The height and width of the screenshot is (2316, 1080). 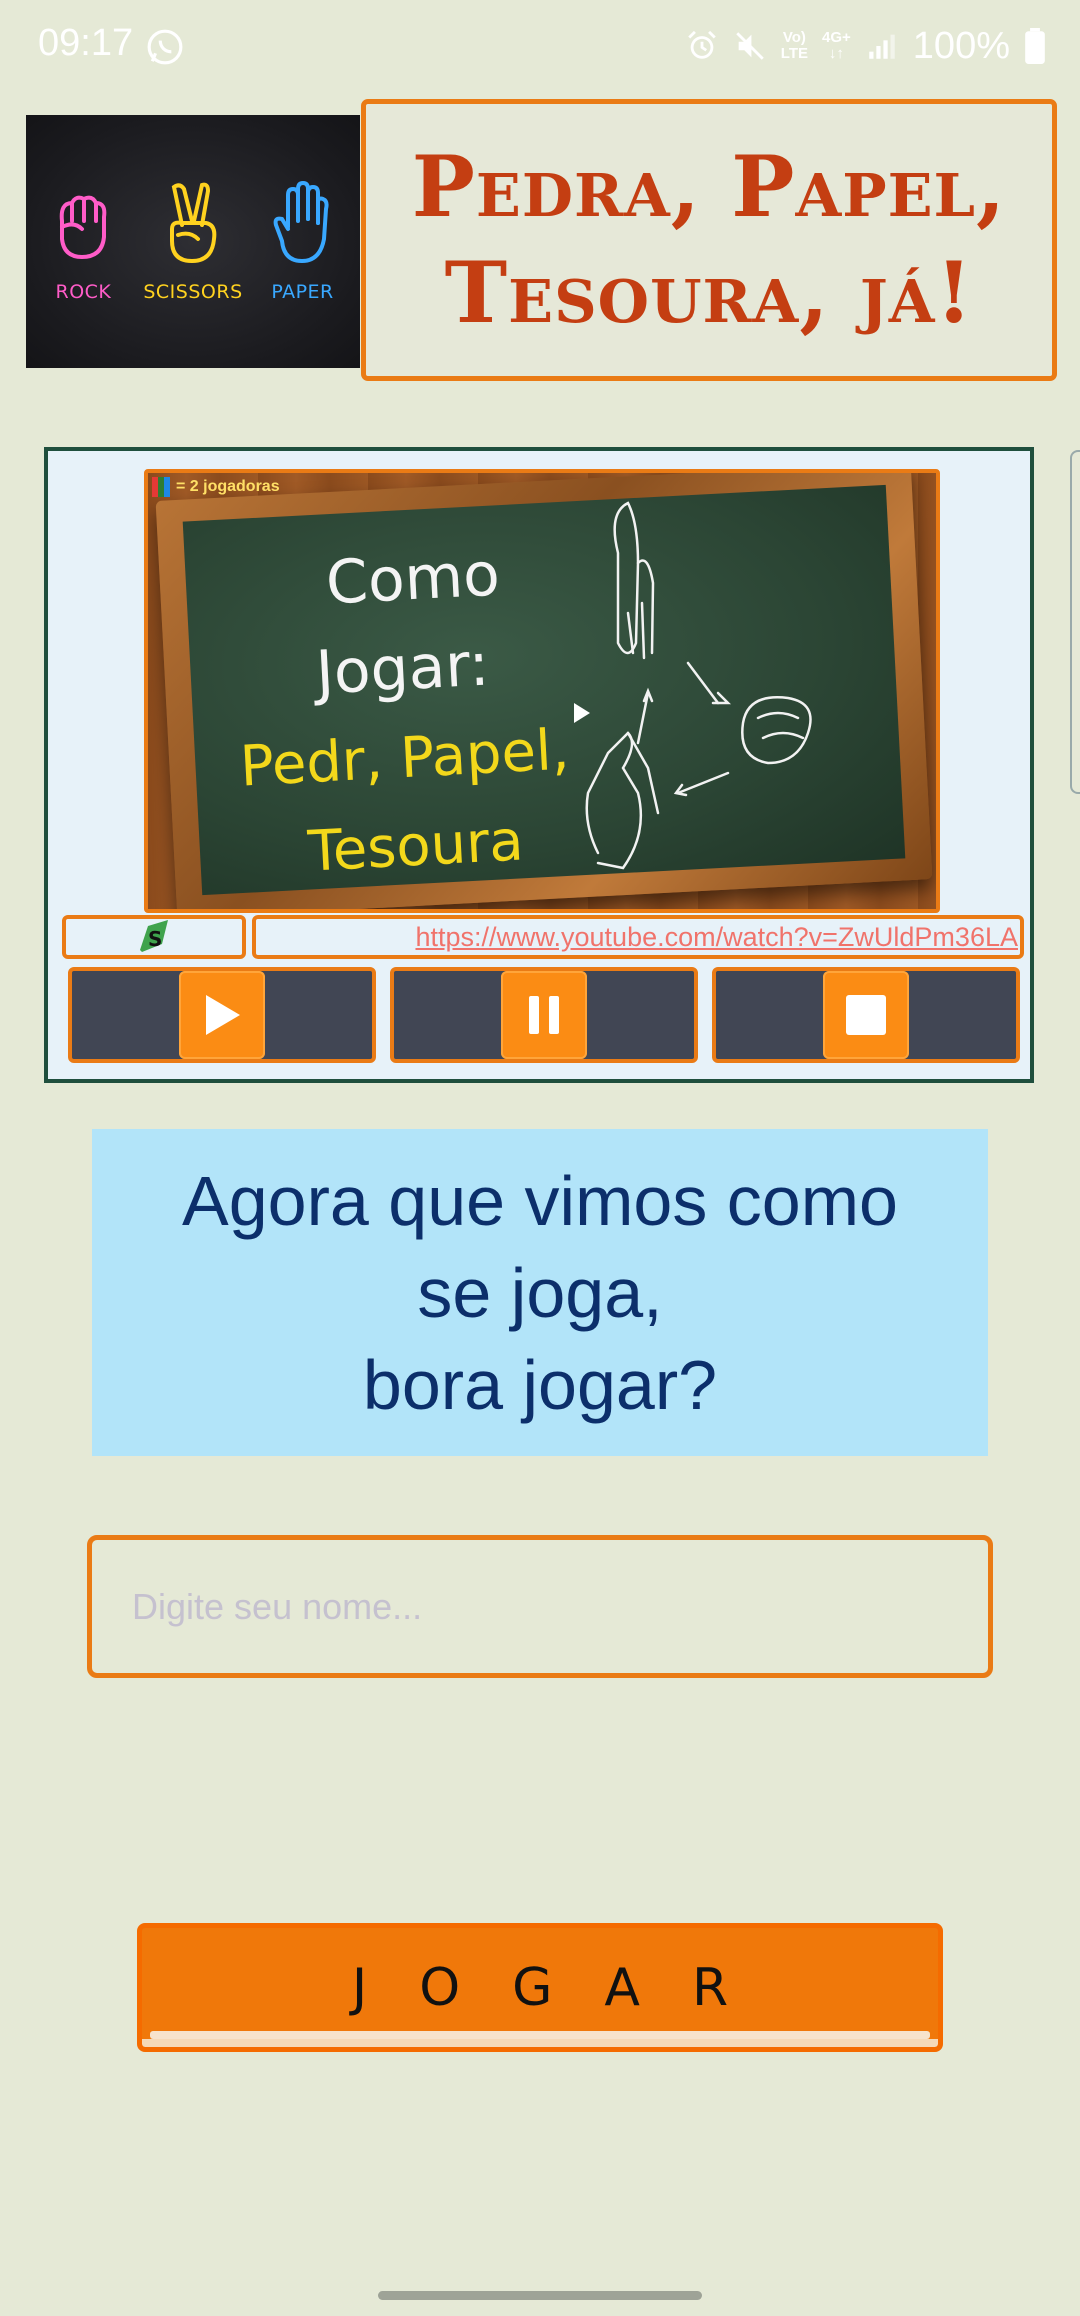 What do you see at coordinates (413, 579) in the screenshot?
I see `chalk-text-como: Como` at bounding box center [413, 579].